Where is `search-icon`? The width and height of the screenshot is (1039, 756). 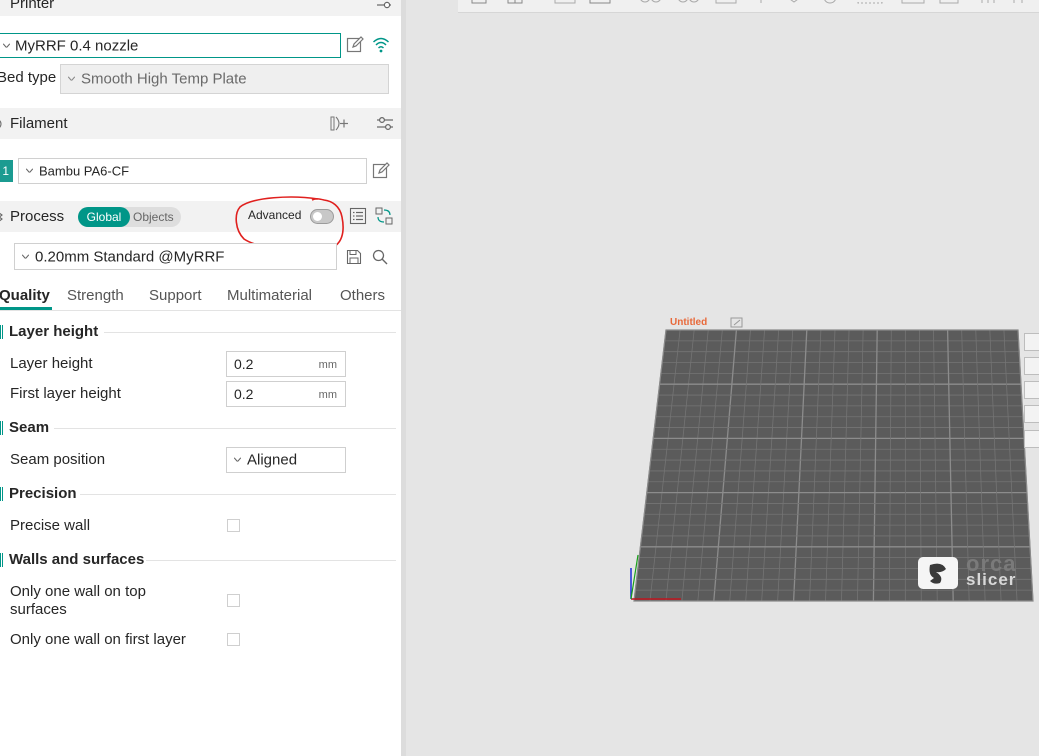
search-icon is located at coordinates (380, 257).